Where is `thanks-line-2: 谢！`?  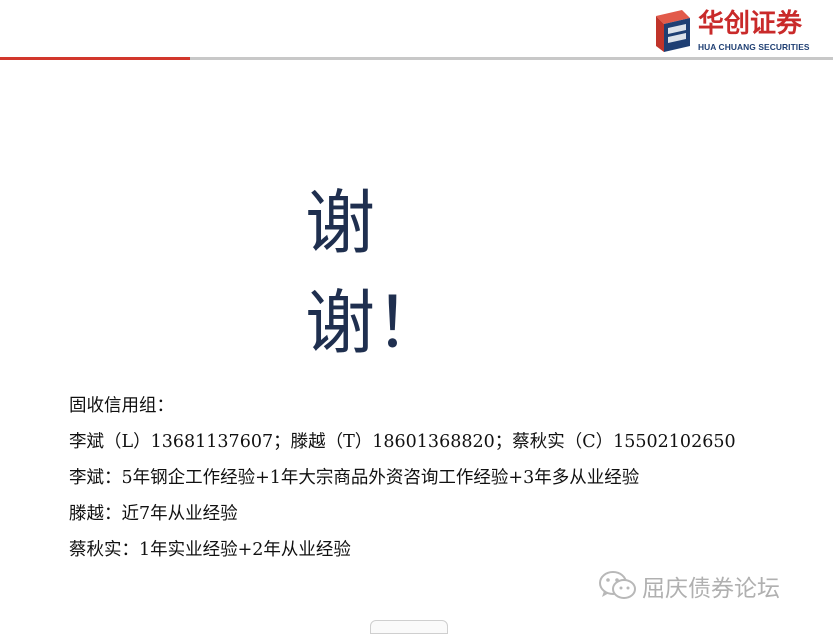 thanks-line-2: 谢！ is located at coordinates (375, 323).